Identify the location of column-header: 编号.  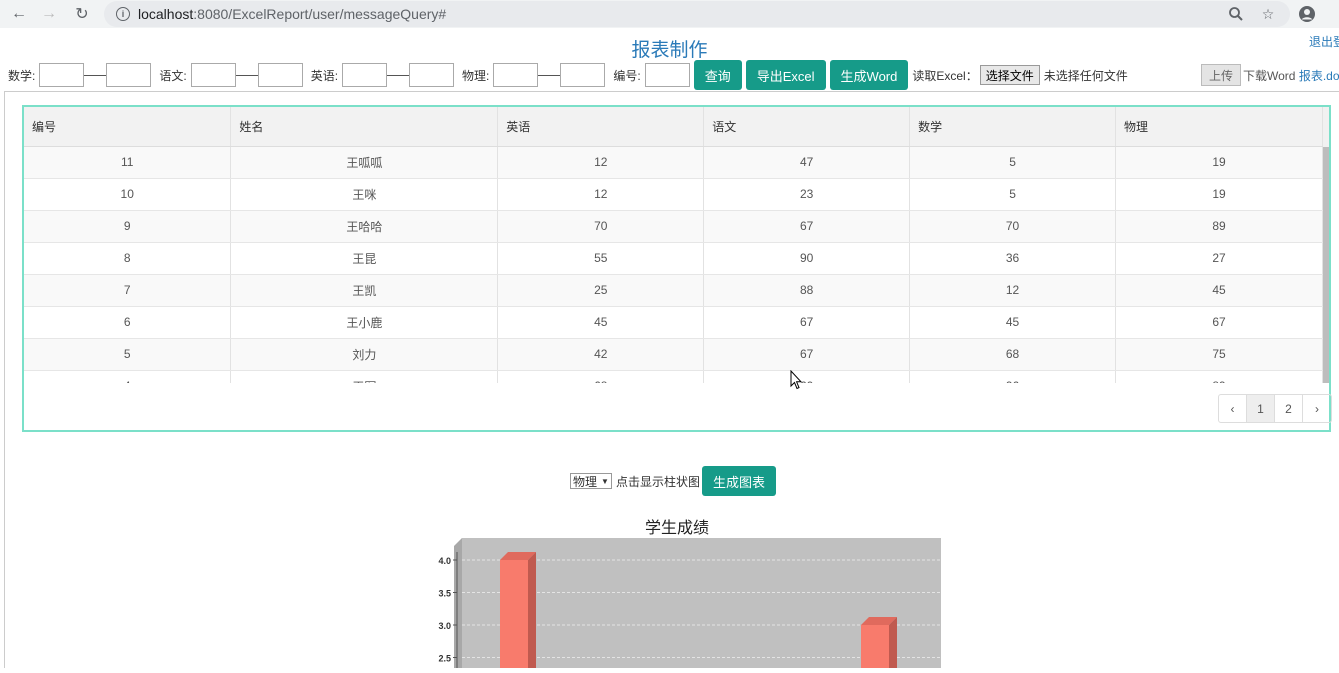
(128, 127).